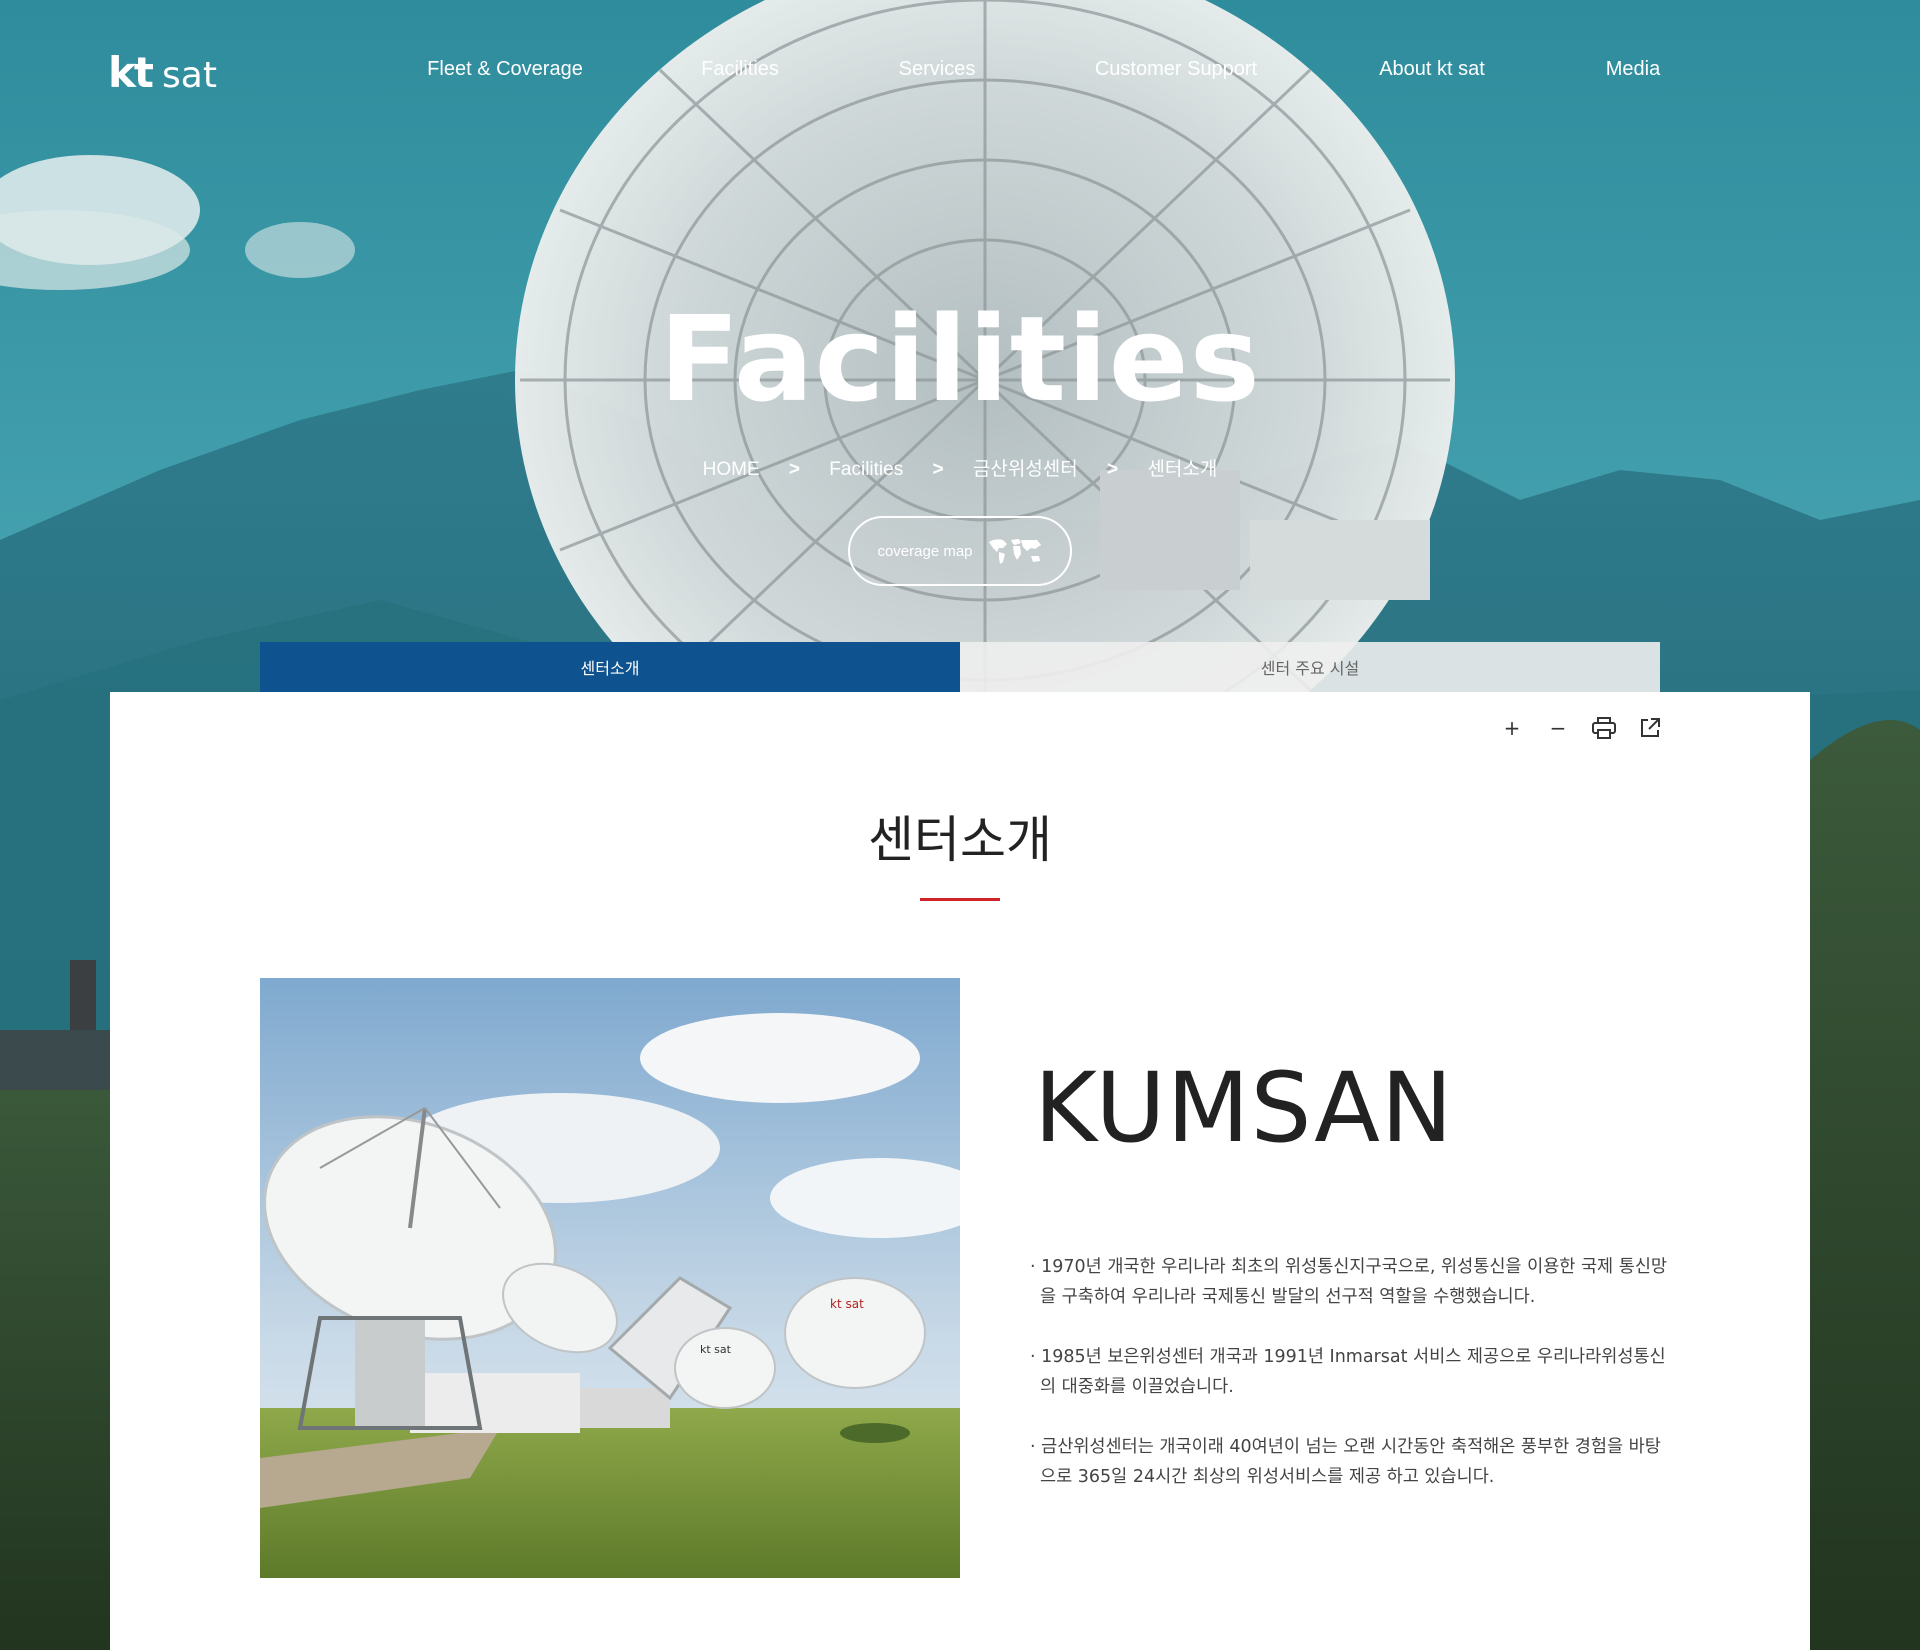 This screenshot has height=1650, width=1920. Describe the element at coordinates (505, 69) in the screenshot. I see `nav-fleet-coverage: Fleet & Coverage` at that location.